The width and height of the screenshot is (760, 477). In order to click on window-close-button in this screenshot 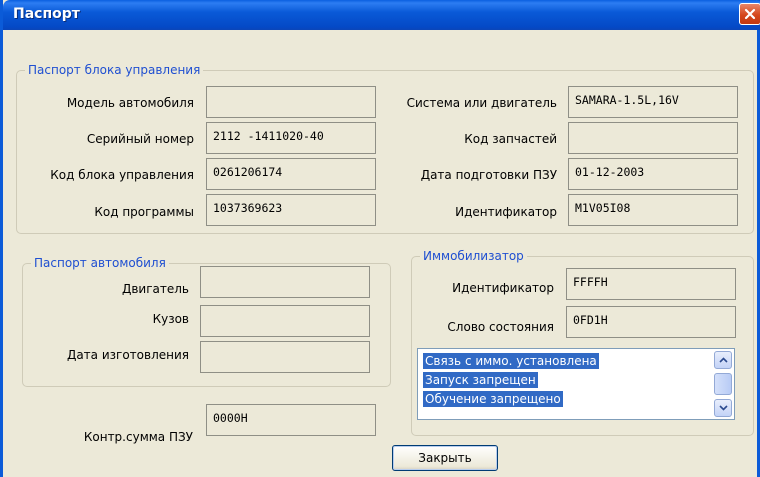, I will do `click(749, 14)`.